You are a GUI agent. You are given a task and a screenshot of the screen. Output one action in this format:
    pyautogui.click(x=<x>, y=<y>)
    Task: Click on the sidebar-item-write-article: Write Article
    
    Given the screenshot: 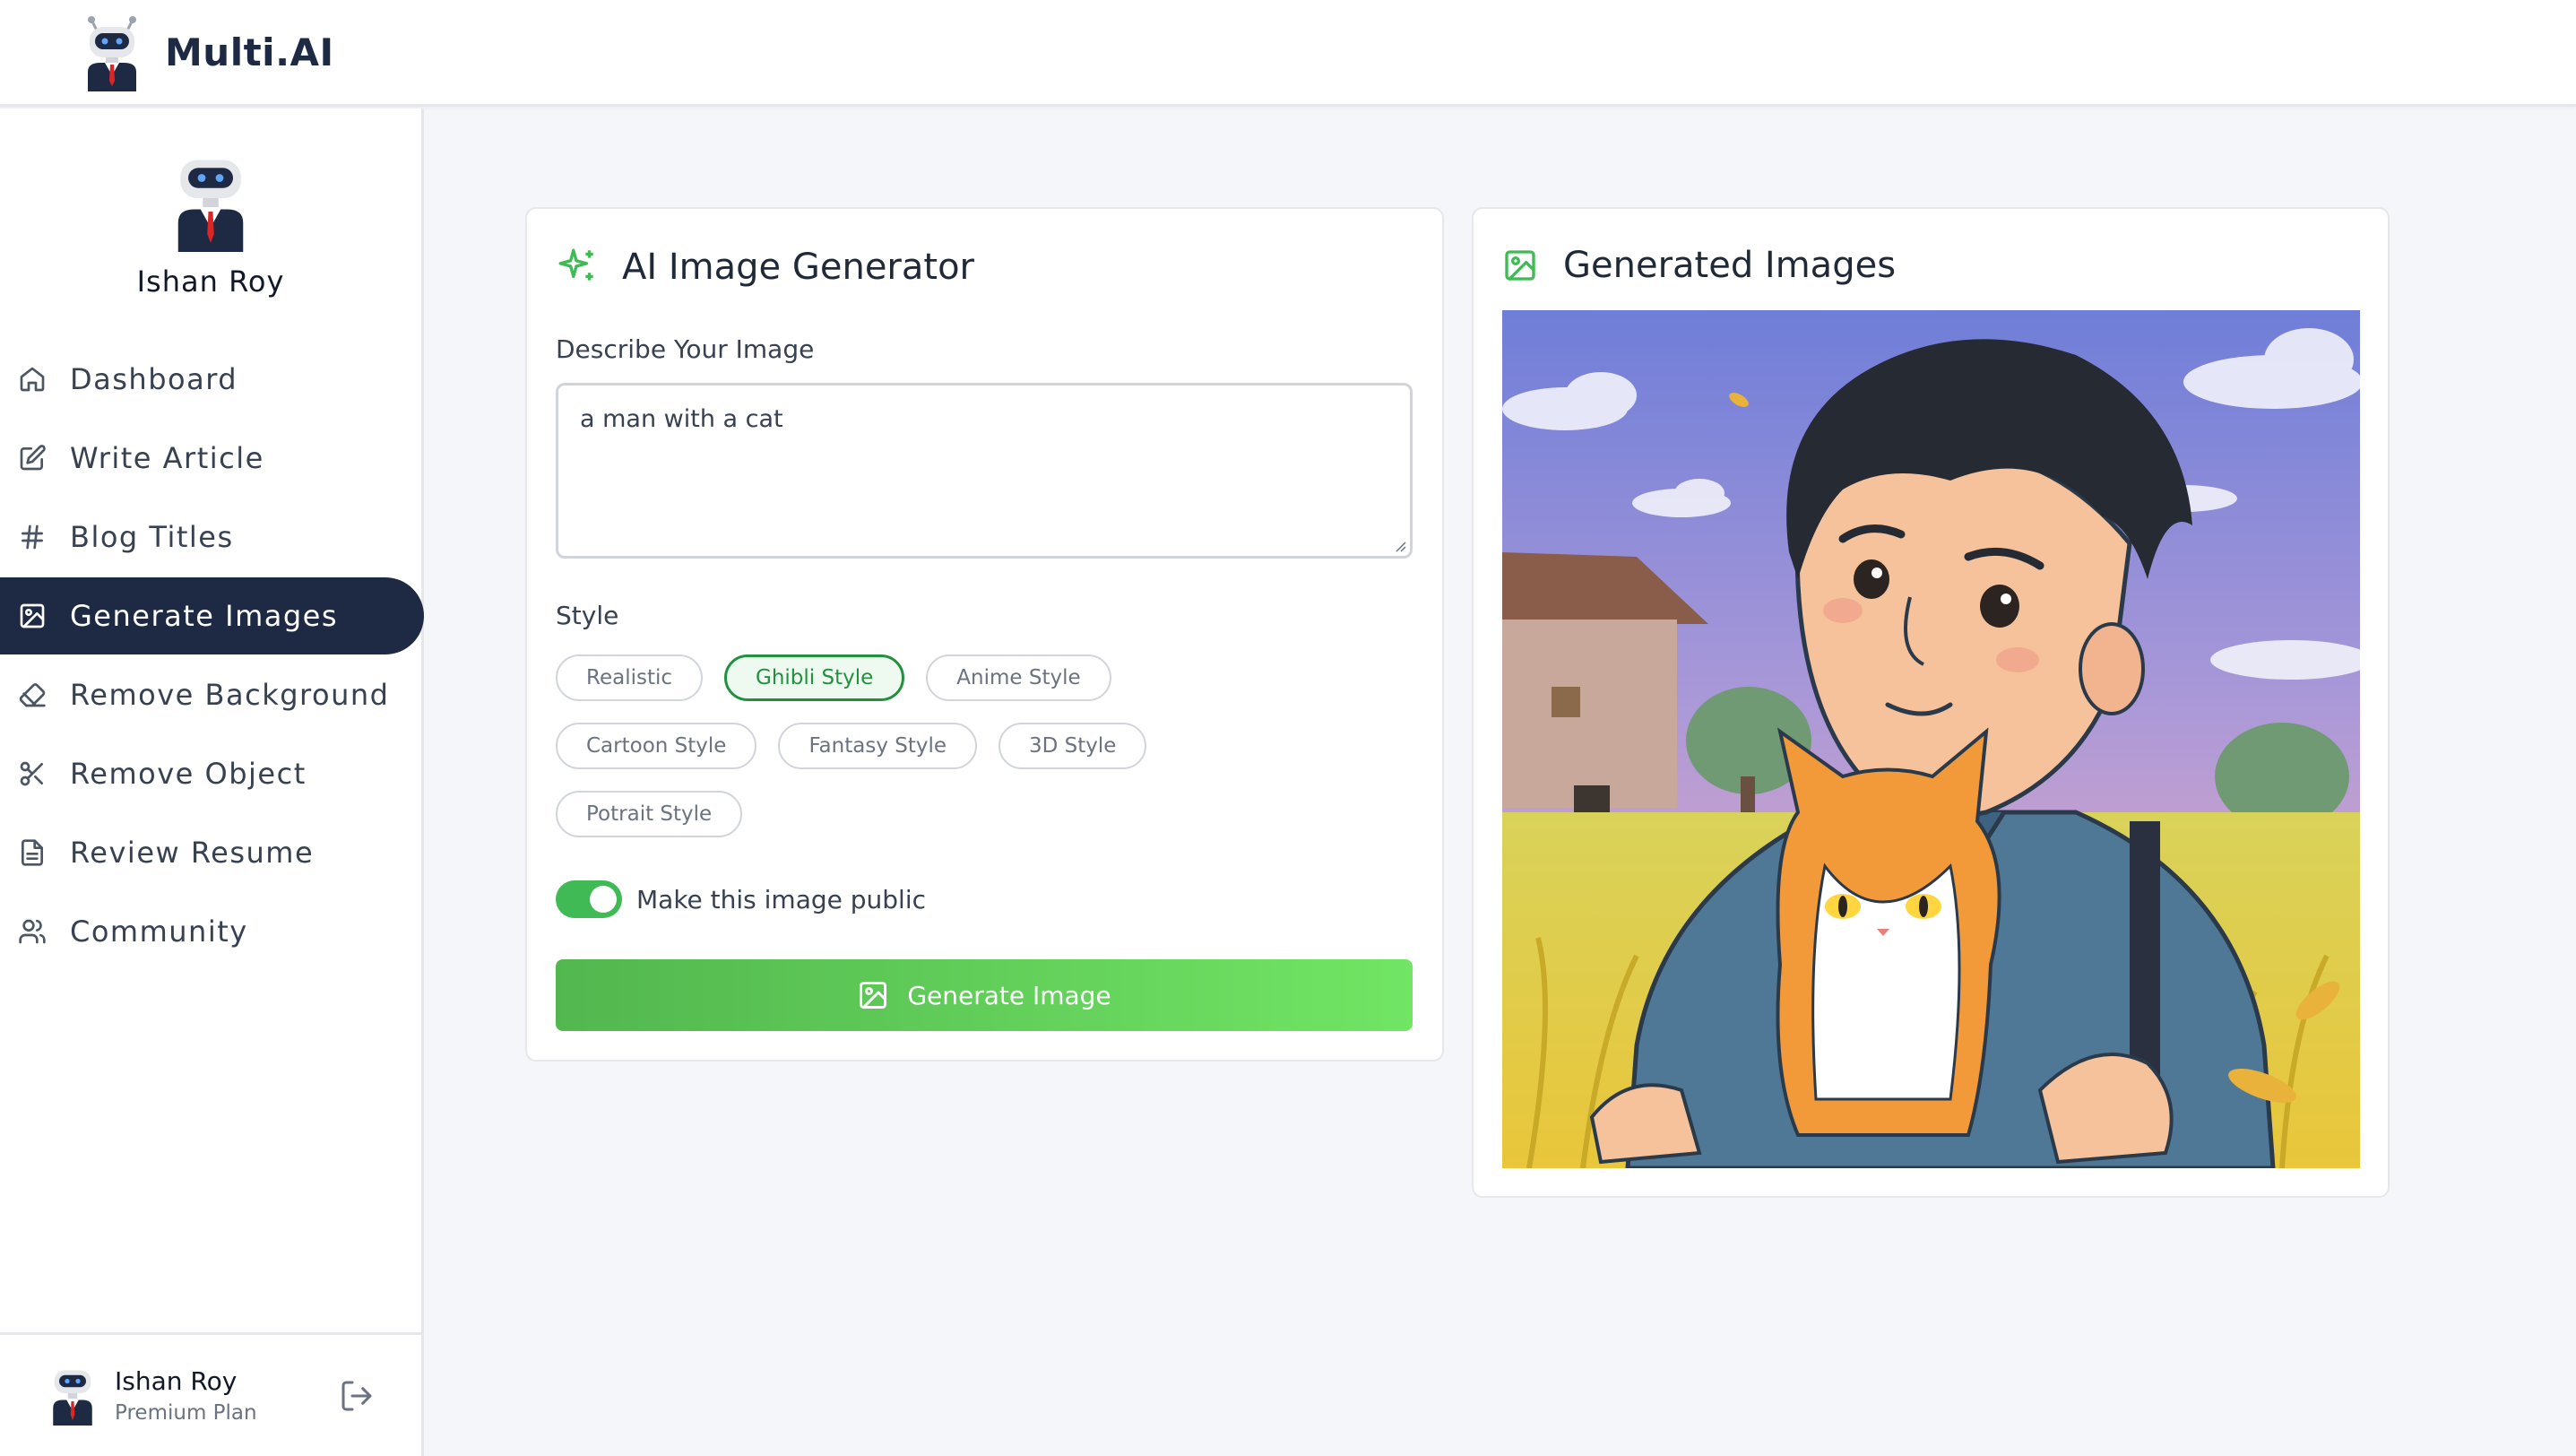 What is the action you would take?
    pyautogui.click(x=212, y=459)
    